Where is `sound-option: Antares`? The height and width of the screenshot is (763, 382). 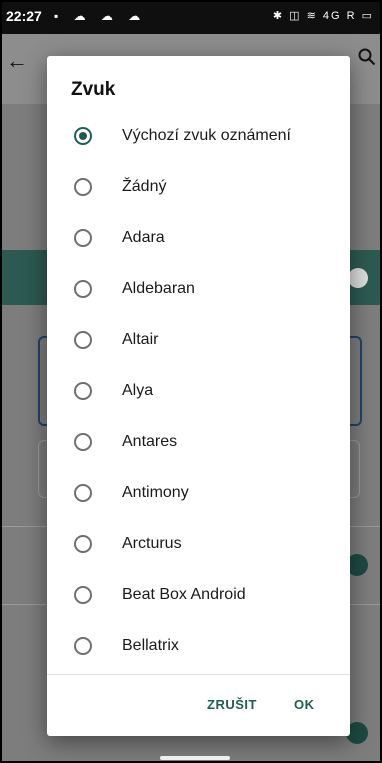
sound-option: Antares is located at coordinates (198, 441).